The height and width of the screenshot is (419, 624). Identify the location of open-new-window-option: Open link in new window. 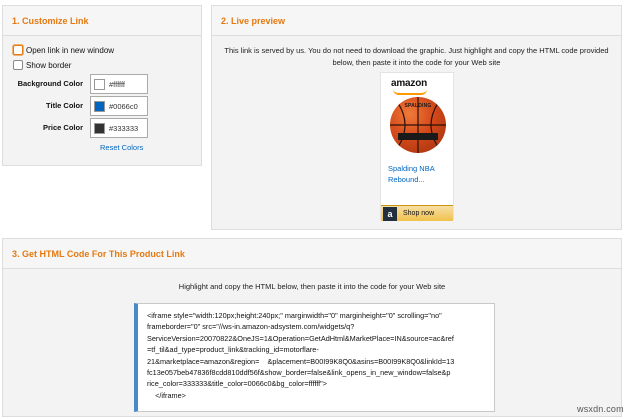
(63, 50).